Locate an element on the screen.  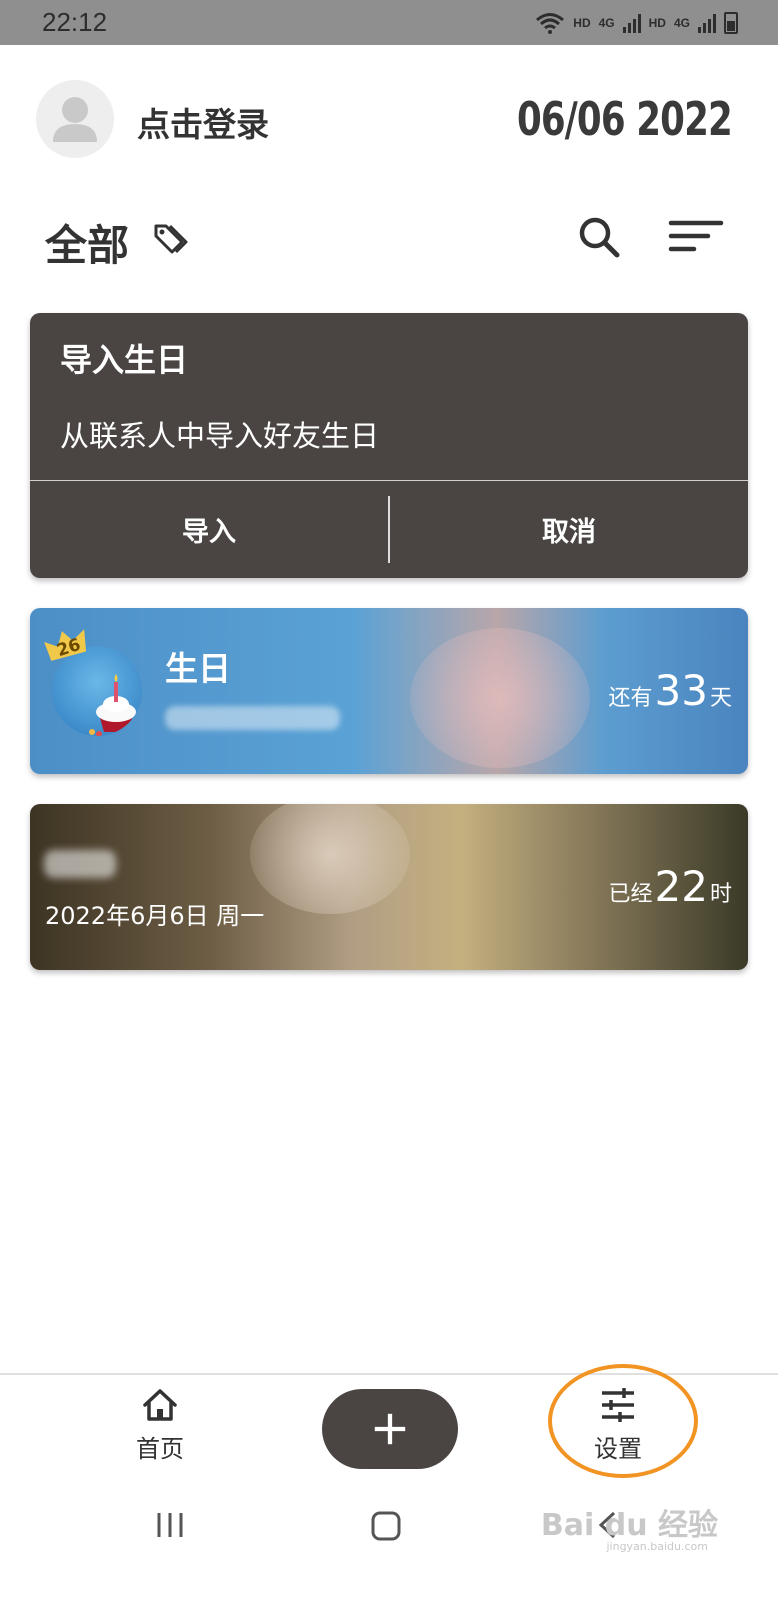
countdown: 还有 33 天 is located at coordinates (670, 690).